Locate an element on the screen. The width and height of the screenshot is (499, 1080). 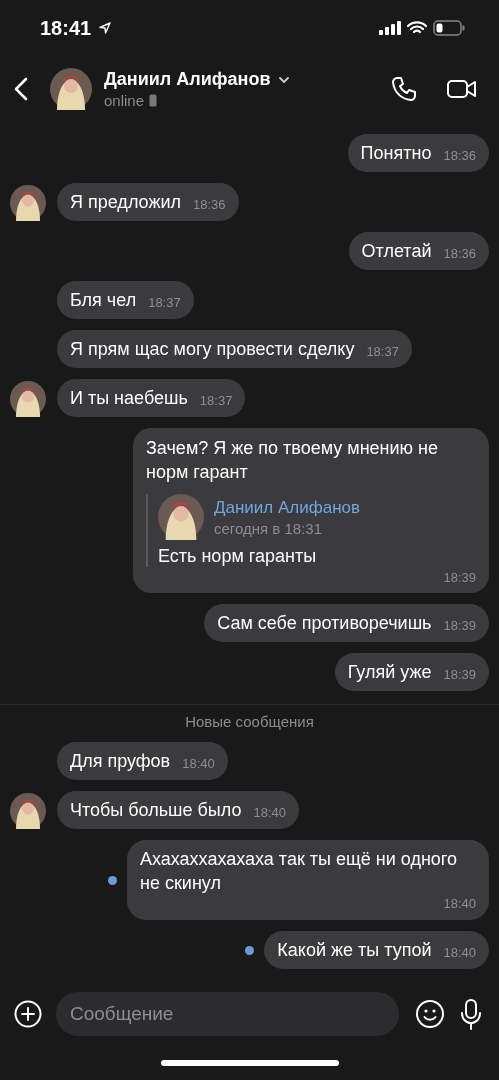
message-bubble: Бля чел 18:37 is located at coordinates (125, 300).